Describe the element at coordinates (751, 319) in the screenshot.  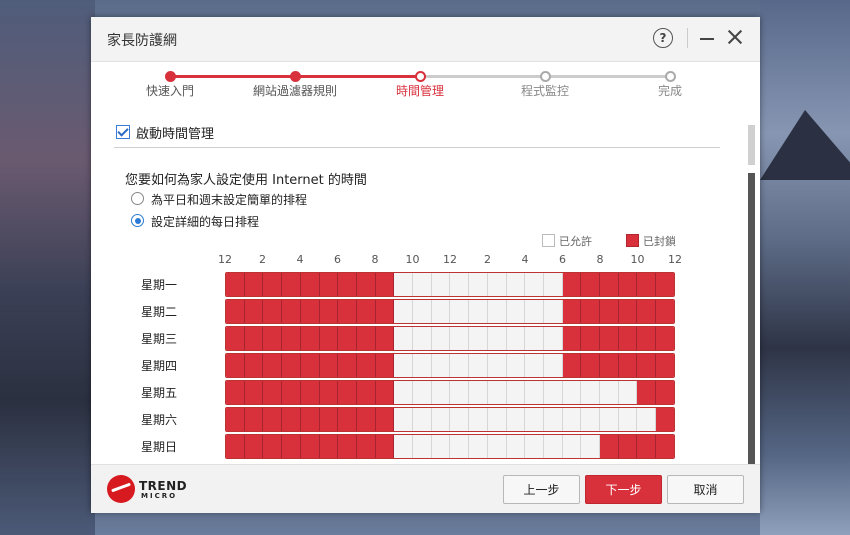
I see `scrollbar-thumb` at that location.